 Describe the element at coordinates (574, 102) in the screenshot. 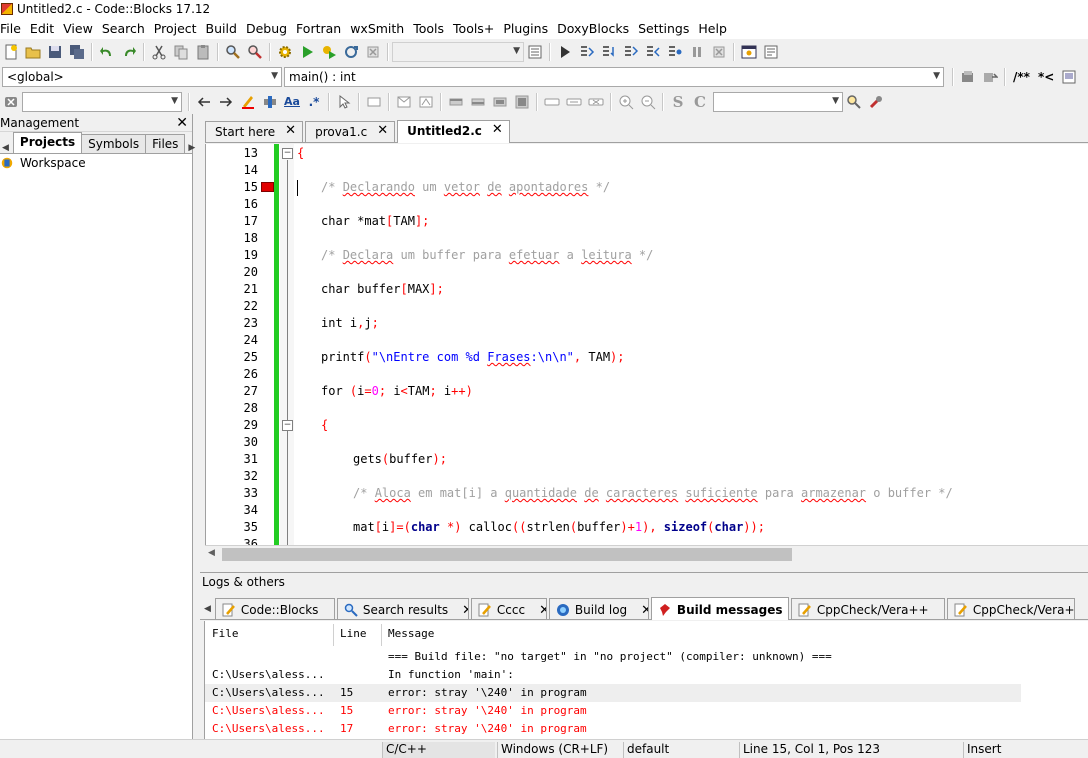

I see `wx-button-2-icon` at that location.